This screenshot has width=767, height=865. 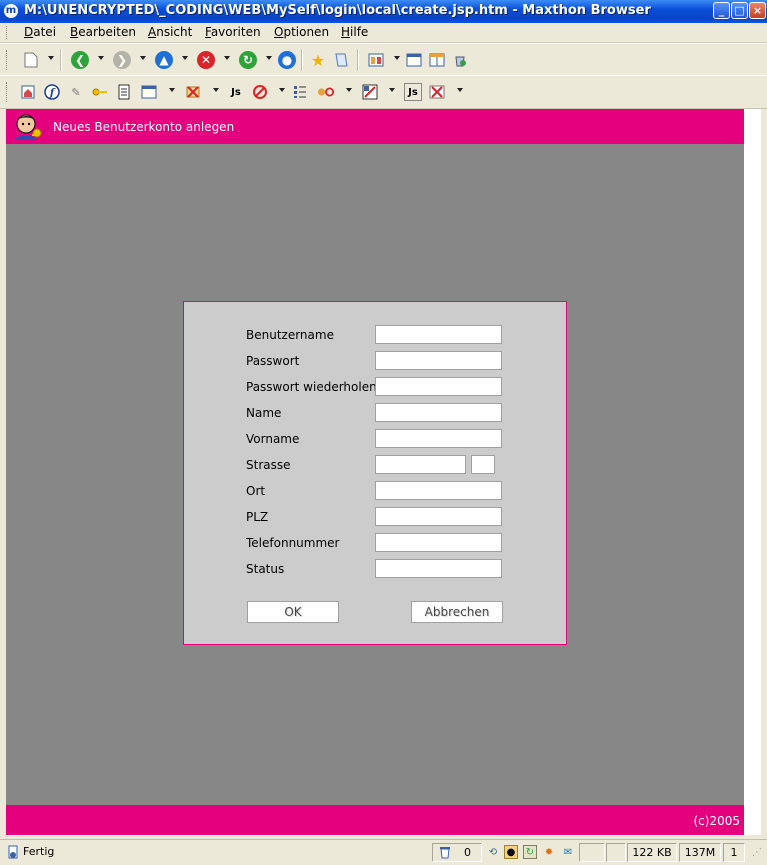 What do you see at coordinates (438, 542) in the screenshot?
I see `phone-input` at bounding box center [438, 542].